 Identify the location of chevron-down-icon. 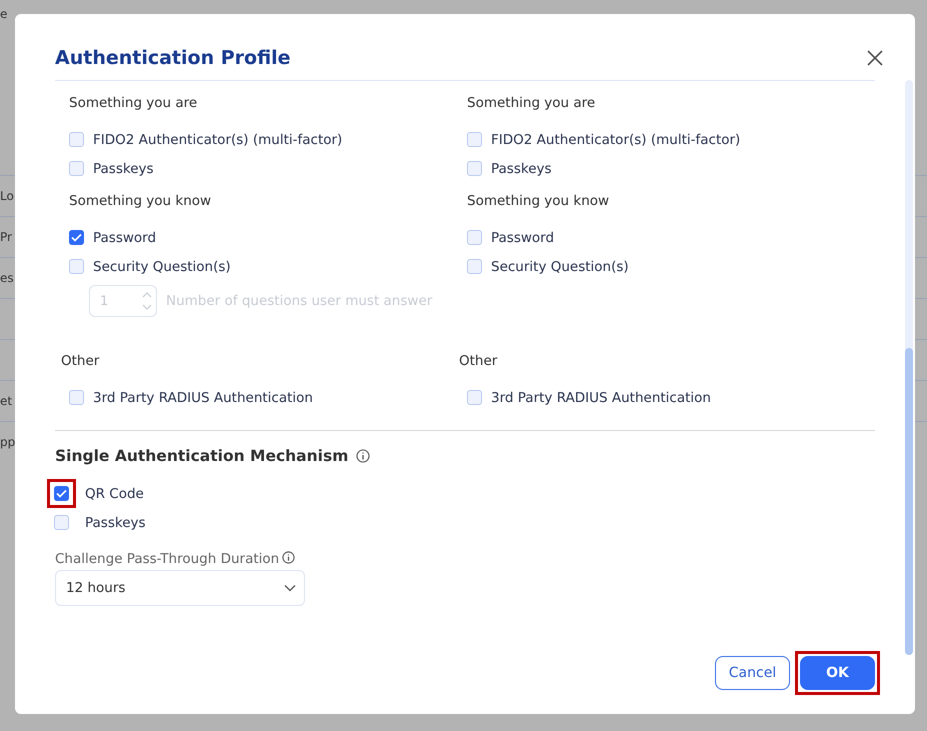
(290, 588).